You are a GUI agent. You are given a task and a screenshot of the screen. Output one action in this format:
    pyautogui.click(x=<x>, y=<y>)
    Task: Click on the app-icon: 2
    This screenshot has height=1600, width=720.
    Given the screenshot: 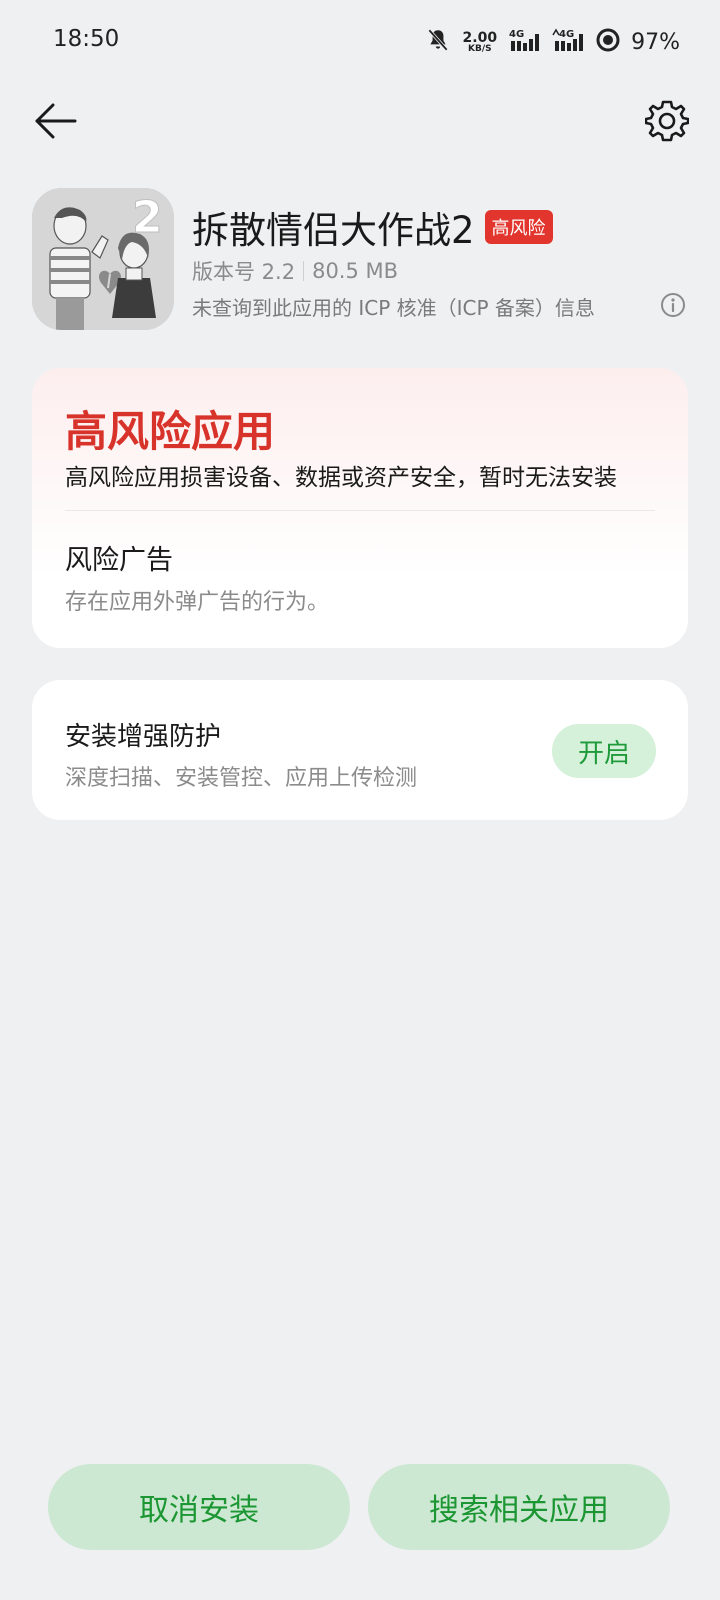 What is the action you would take?
    pyautogui.click(x=103, y=259)
    